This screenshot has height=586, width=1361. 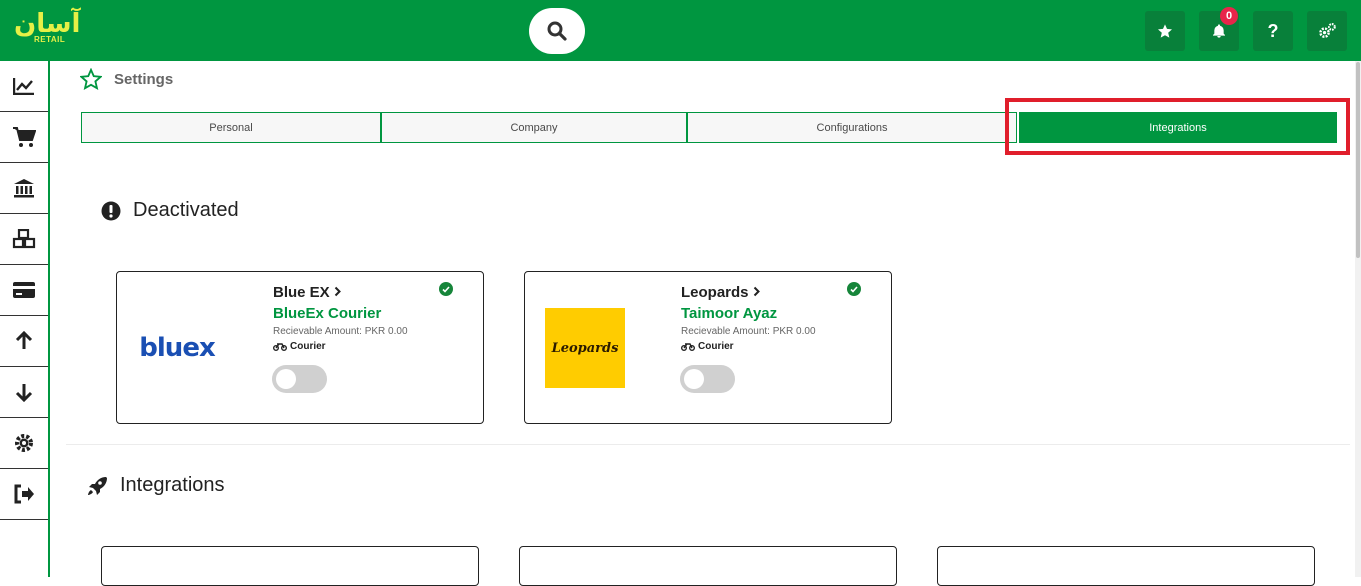 I want to click on tab-personal: Personal, so click(x=231, y=127).